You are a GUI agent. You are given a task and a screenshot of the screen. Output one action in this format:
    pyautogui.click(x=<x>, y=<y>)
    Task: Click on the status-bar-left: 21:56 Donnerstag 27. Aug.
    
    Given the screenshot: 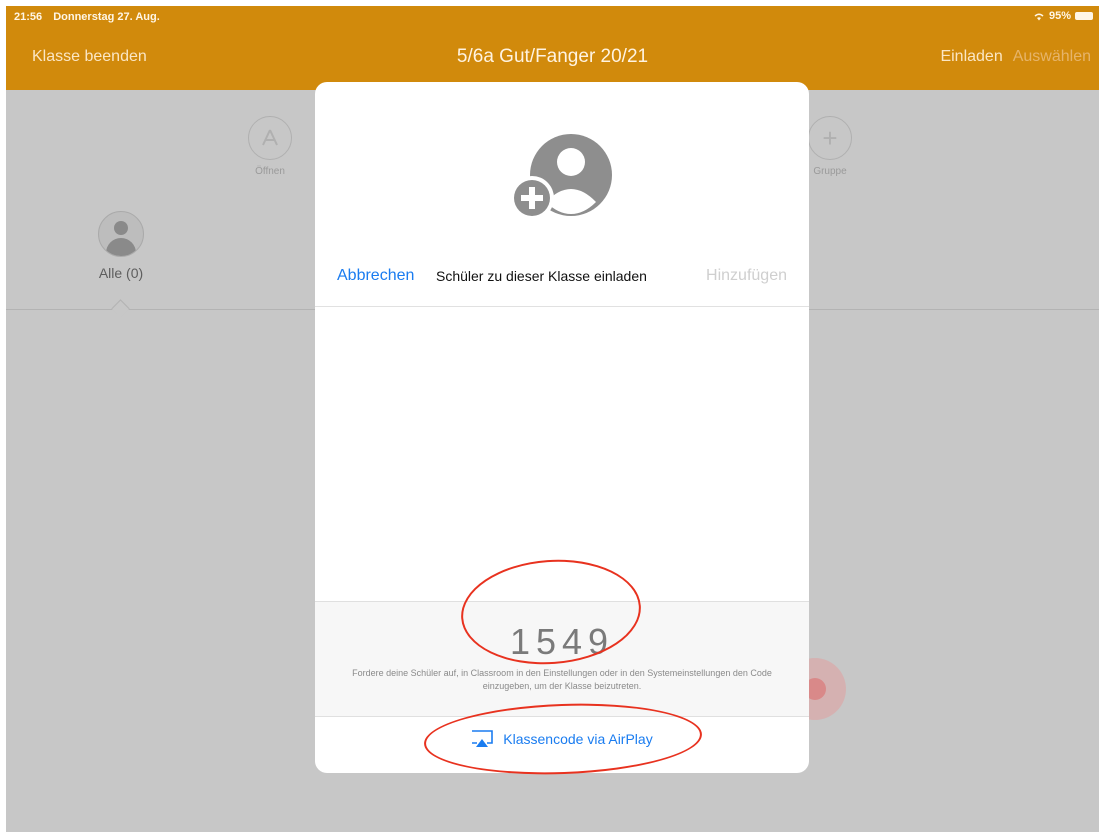 What is the action you would take?
    pyautogui.click(x=91, y=17)
    